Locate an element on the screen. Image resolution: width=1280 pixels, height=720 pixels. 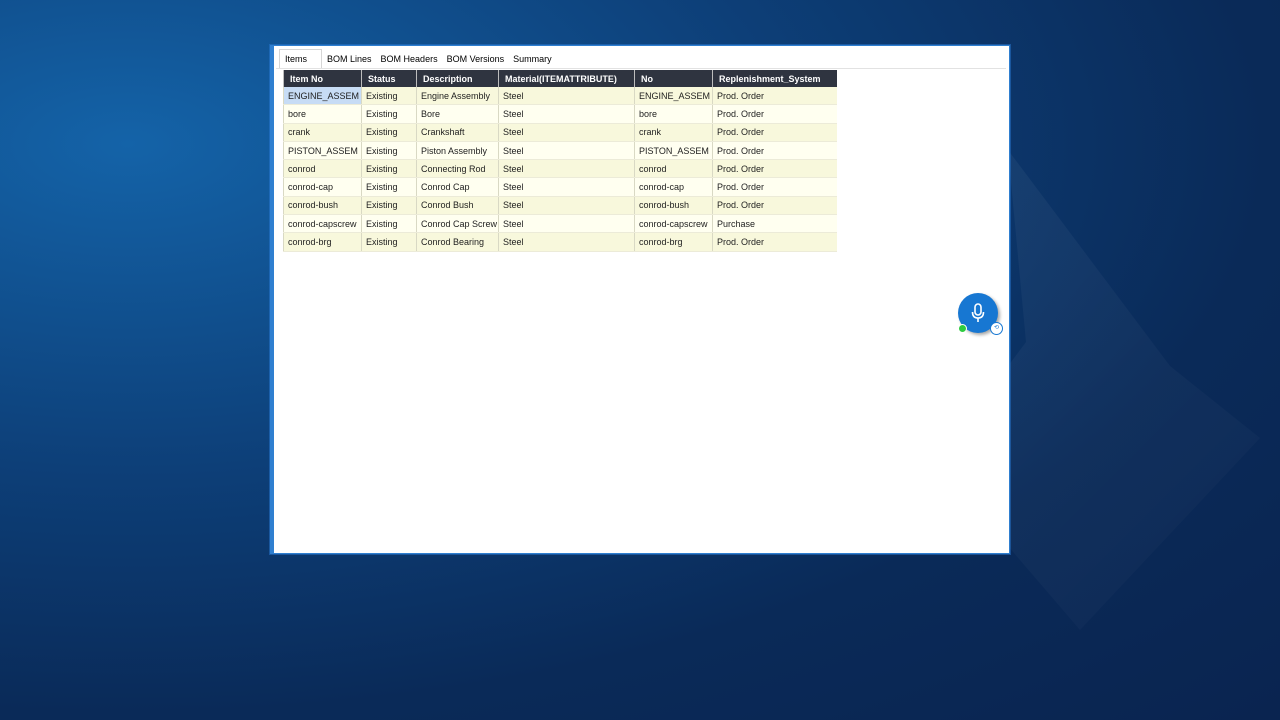
cell-description: Crankshaft is located at coordinates (457, 132).